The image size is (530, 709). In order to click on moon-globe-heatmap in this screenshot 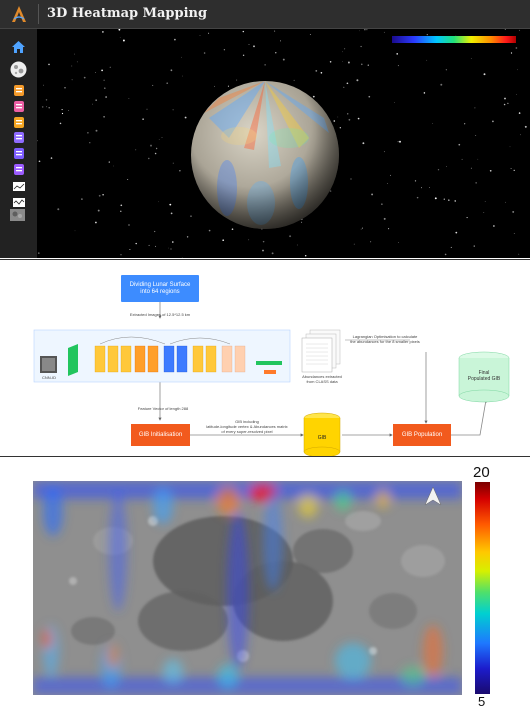, I will do `click(265, 155)`.